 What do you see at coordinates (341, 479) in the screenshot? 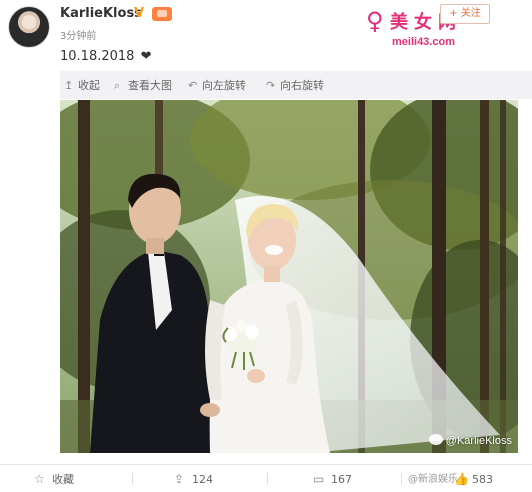
I see `comment-count: 167` at bounding box center [341, 479].